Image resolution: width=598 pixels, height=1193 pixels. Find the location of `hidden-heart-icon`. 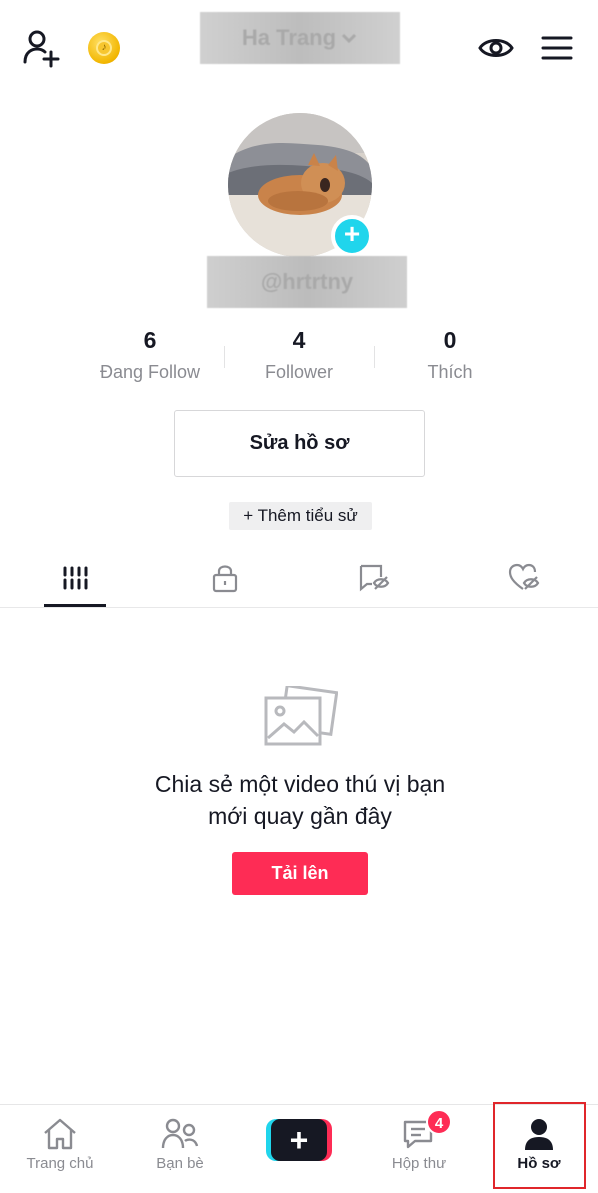

hidden-heart-icon is located at coordinates (524, 576).